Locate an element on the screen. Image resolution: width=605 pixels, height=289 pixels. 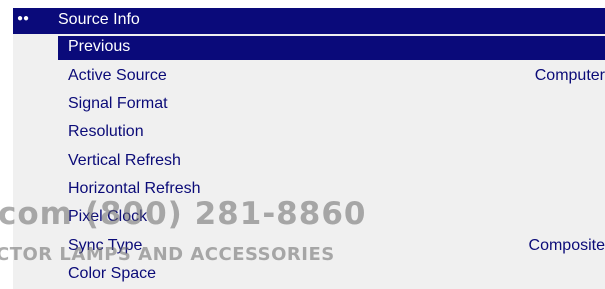
menu-item-signal-format: Signal Format is located at coordinates (331, 105).